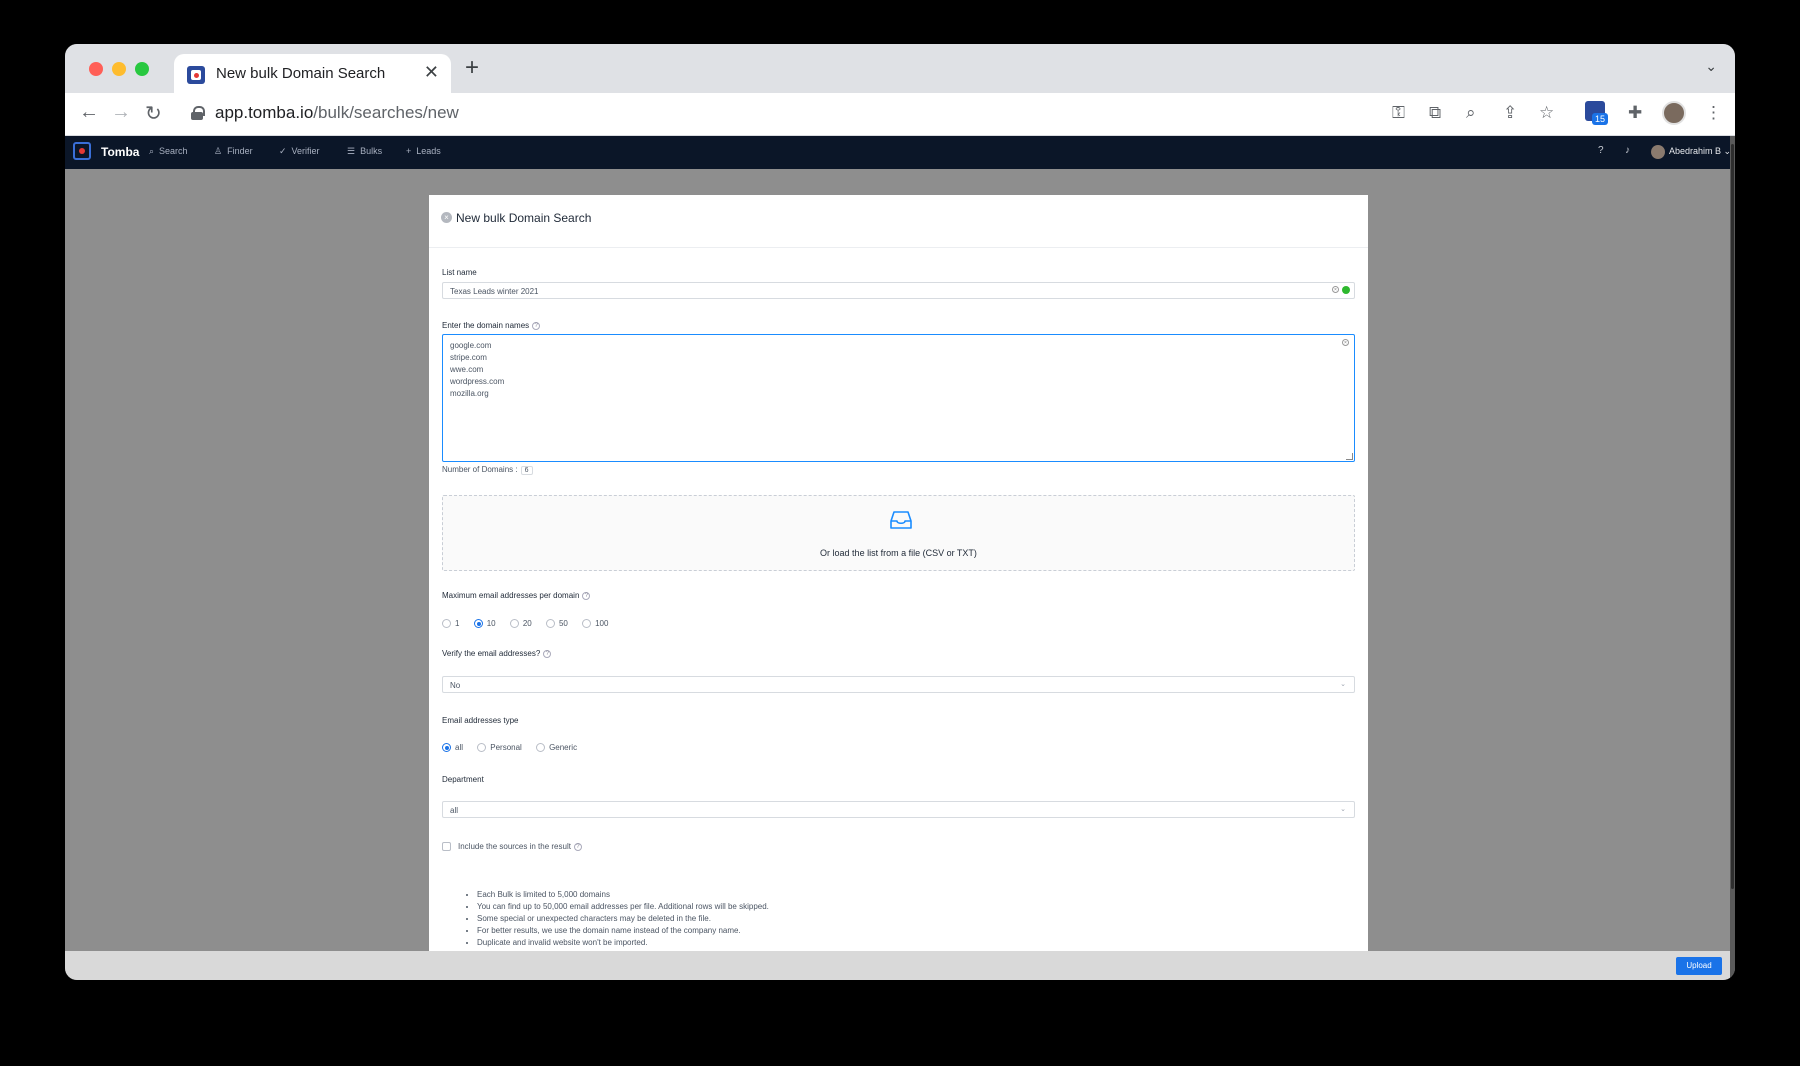 This screenshot has width=1800, height=1066. I want to click on modal-title: New bulk Domain Search, so click(524, 218).